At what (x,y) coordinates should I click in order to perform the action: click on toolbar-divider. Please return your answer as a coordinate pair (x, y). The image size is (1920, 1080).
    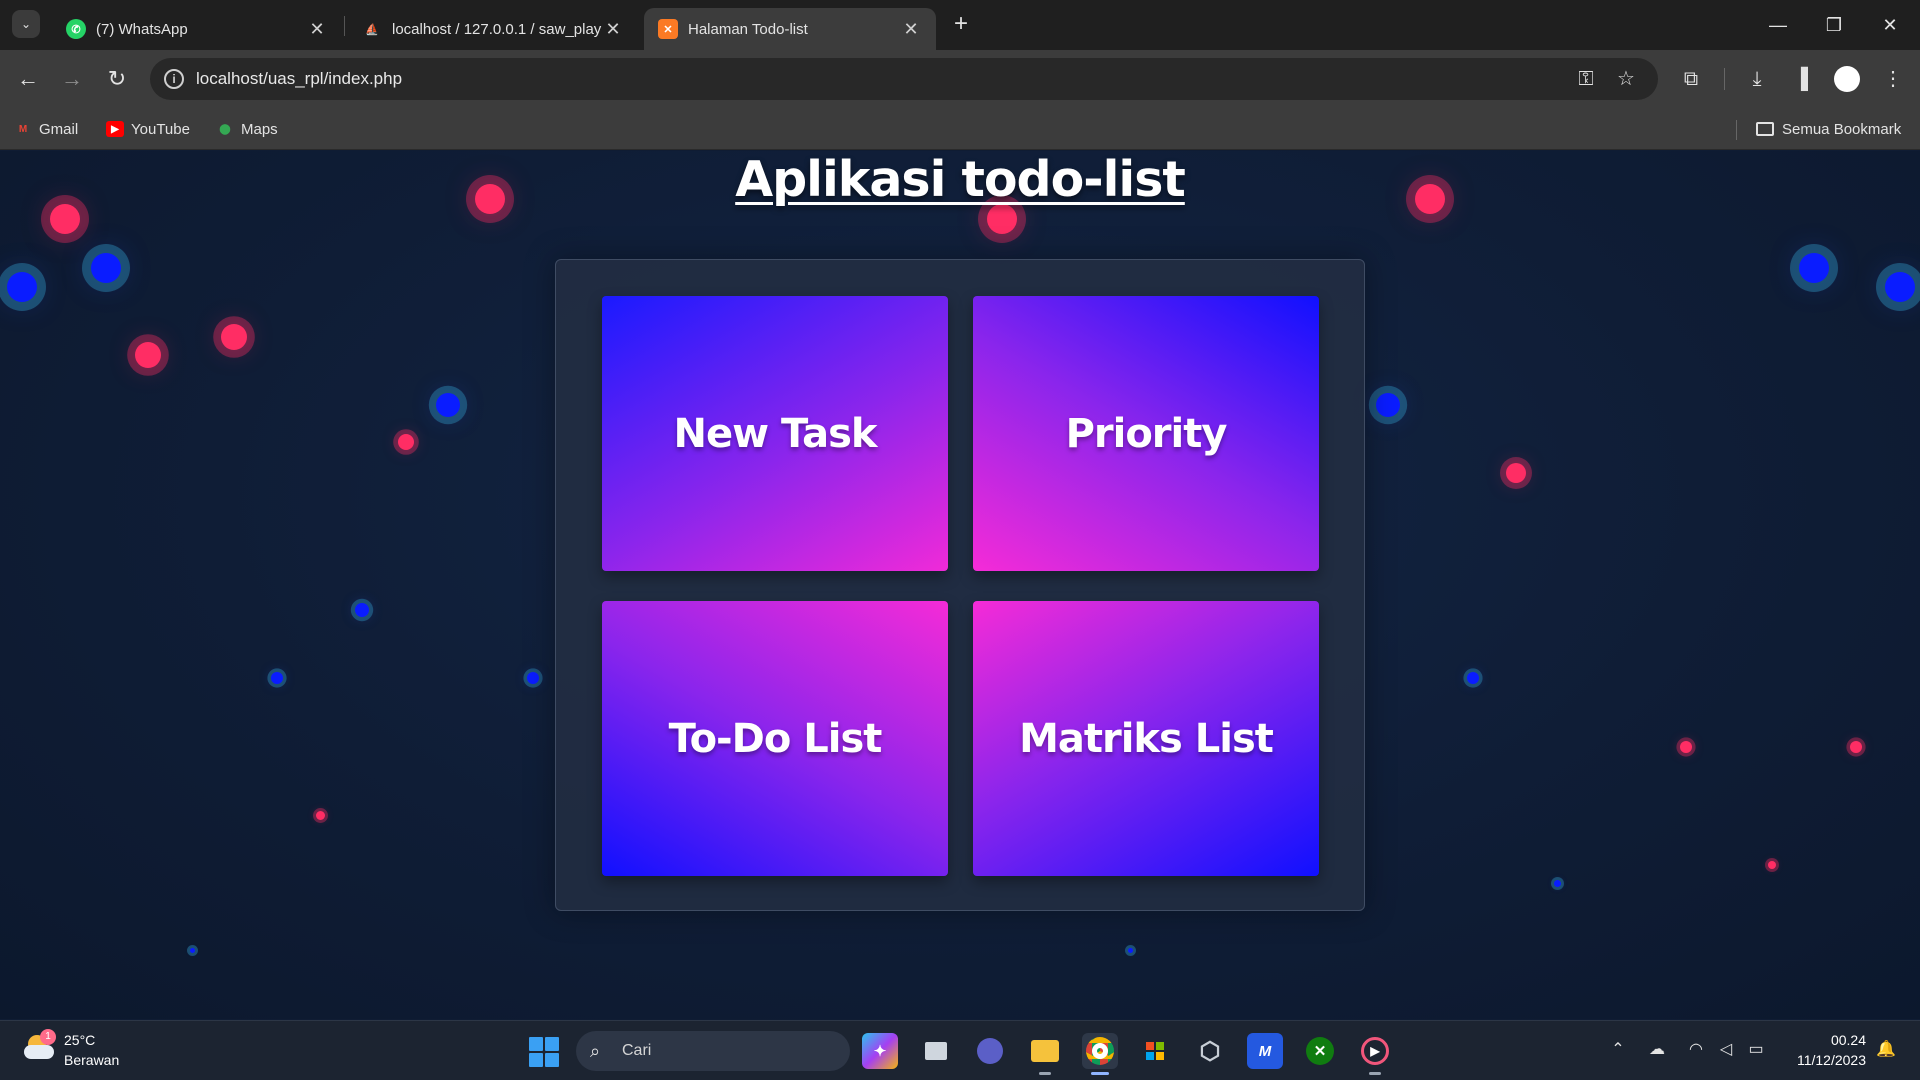
    Looking at the image, I should click on (1724, 79).